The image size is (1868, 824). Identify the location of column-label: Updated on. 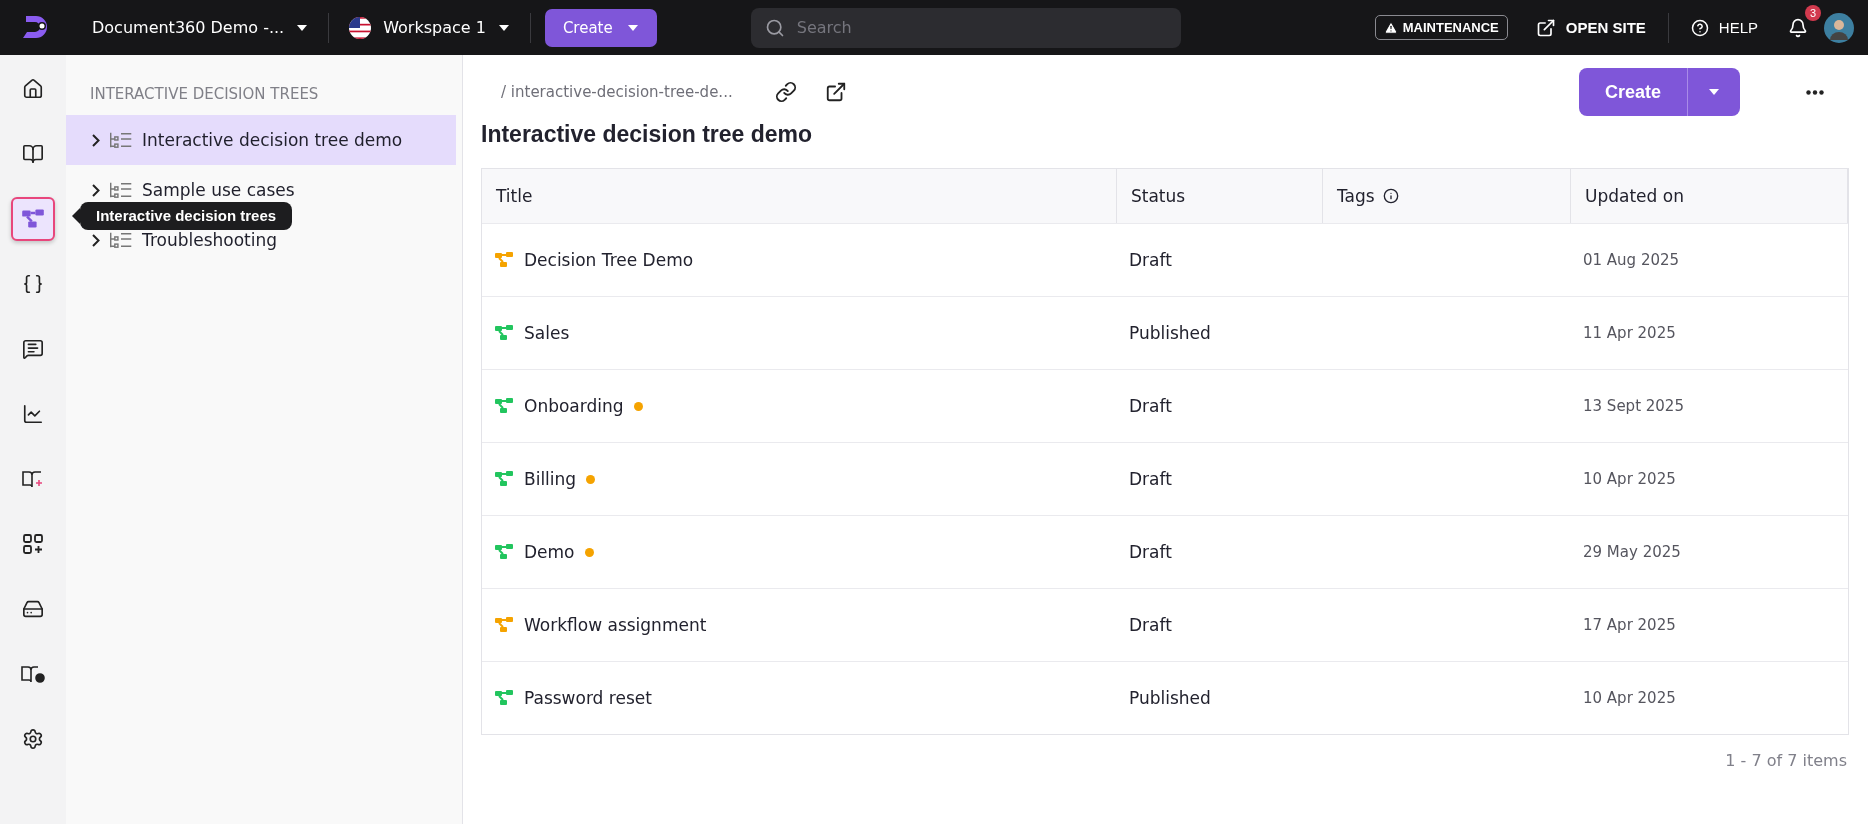
(1634, 196).